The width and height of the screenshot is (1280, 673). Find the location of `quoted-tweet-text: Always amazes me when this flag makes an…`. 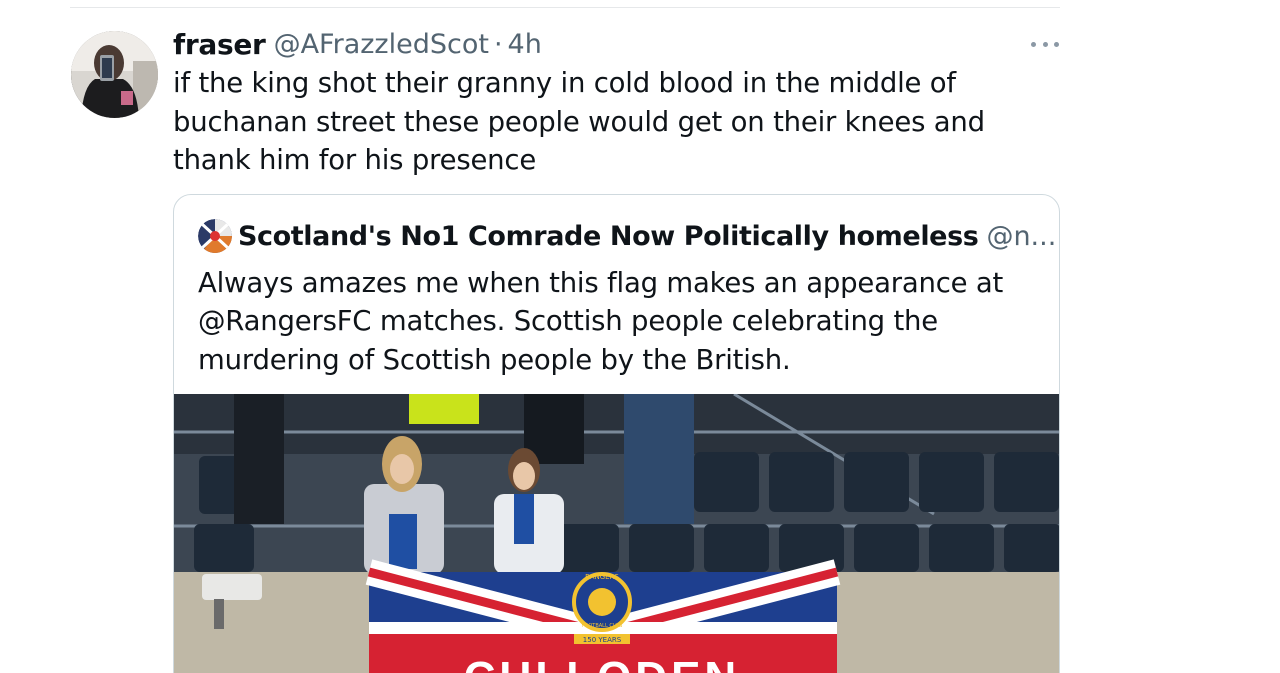

quoted-tweet-text: Always amazes me when this flag makes an… is located at coordinates (601, 321).